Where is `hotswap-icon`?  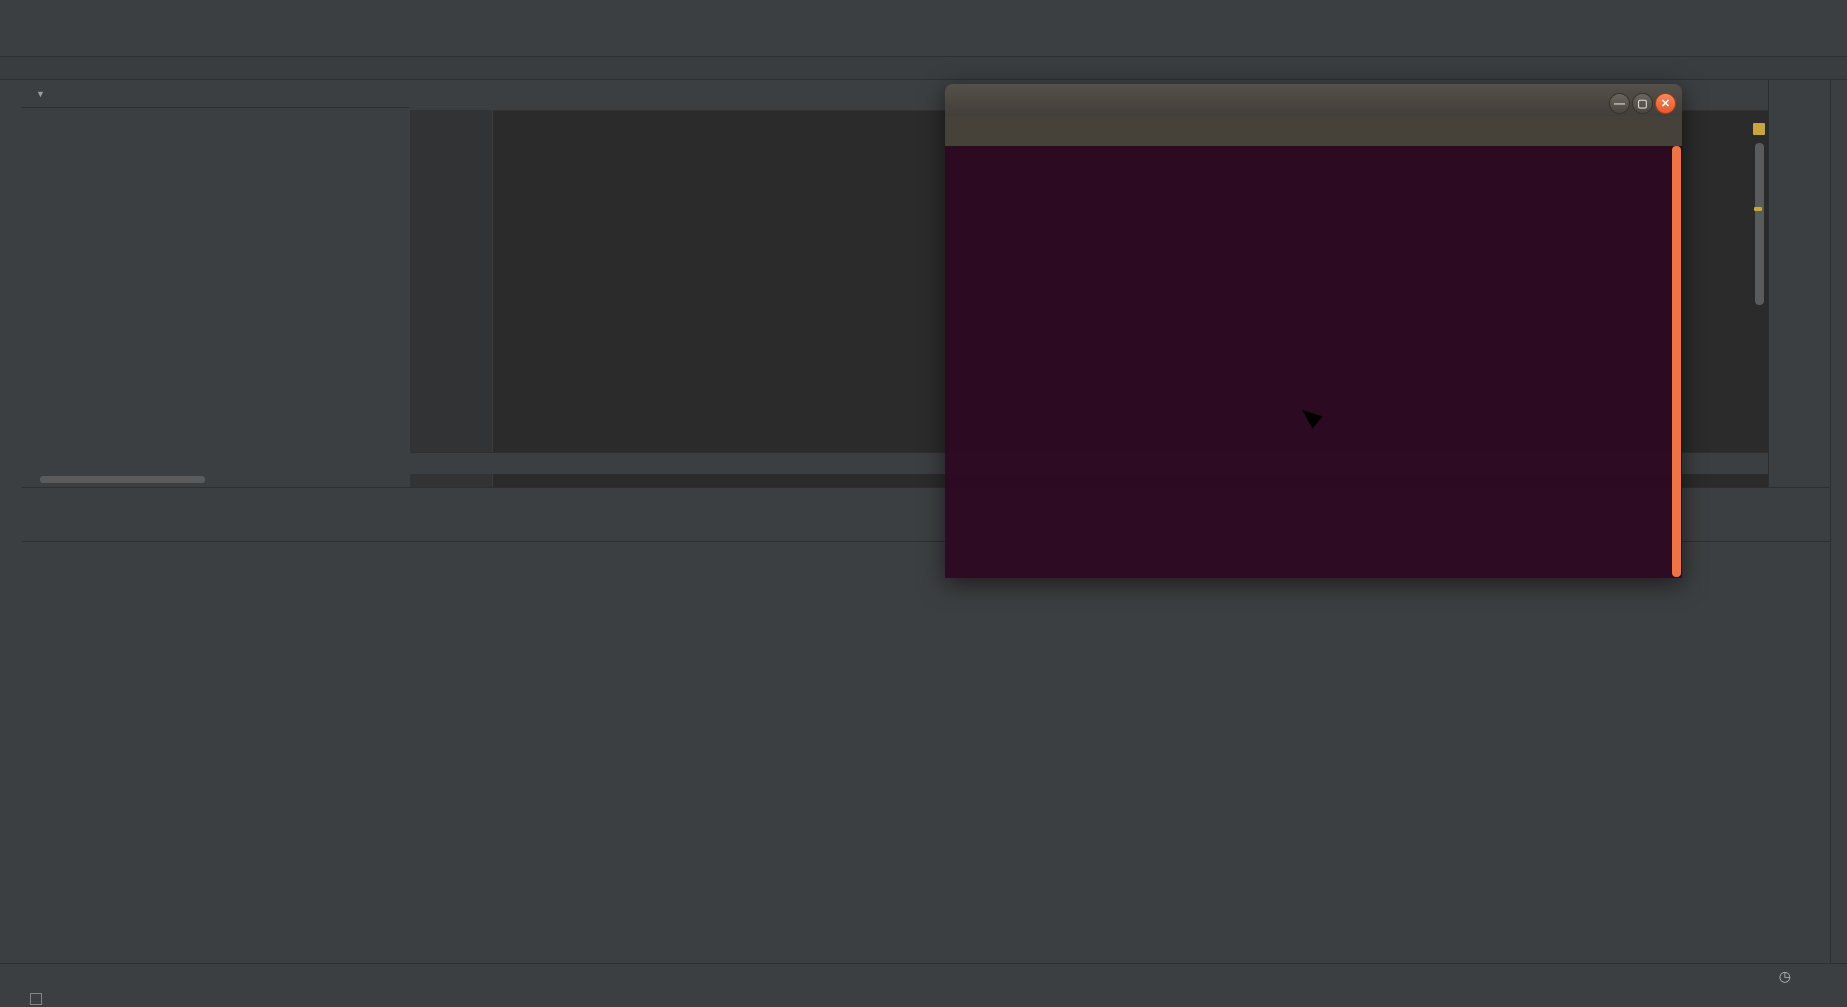 hotswap-icon is located at coordinates (36, 999).